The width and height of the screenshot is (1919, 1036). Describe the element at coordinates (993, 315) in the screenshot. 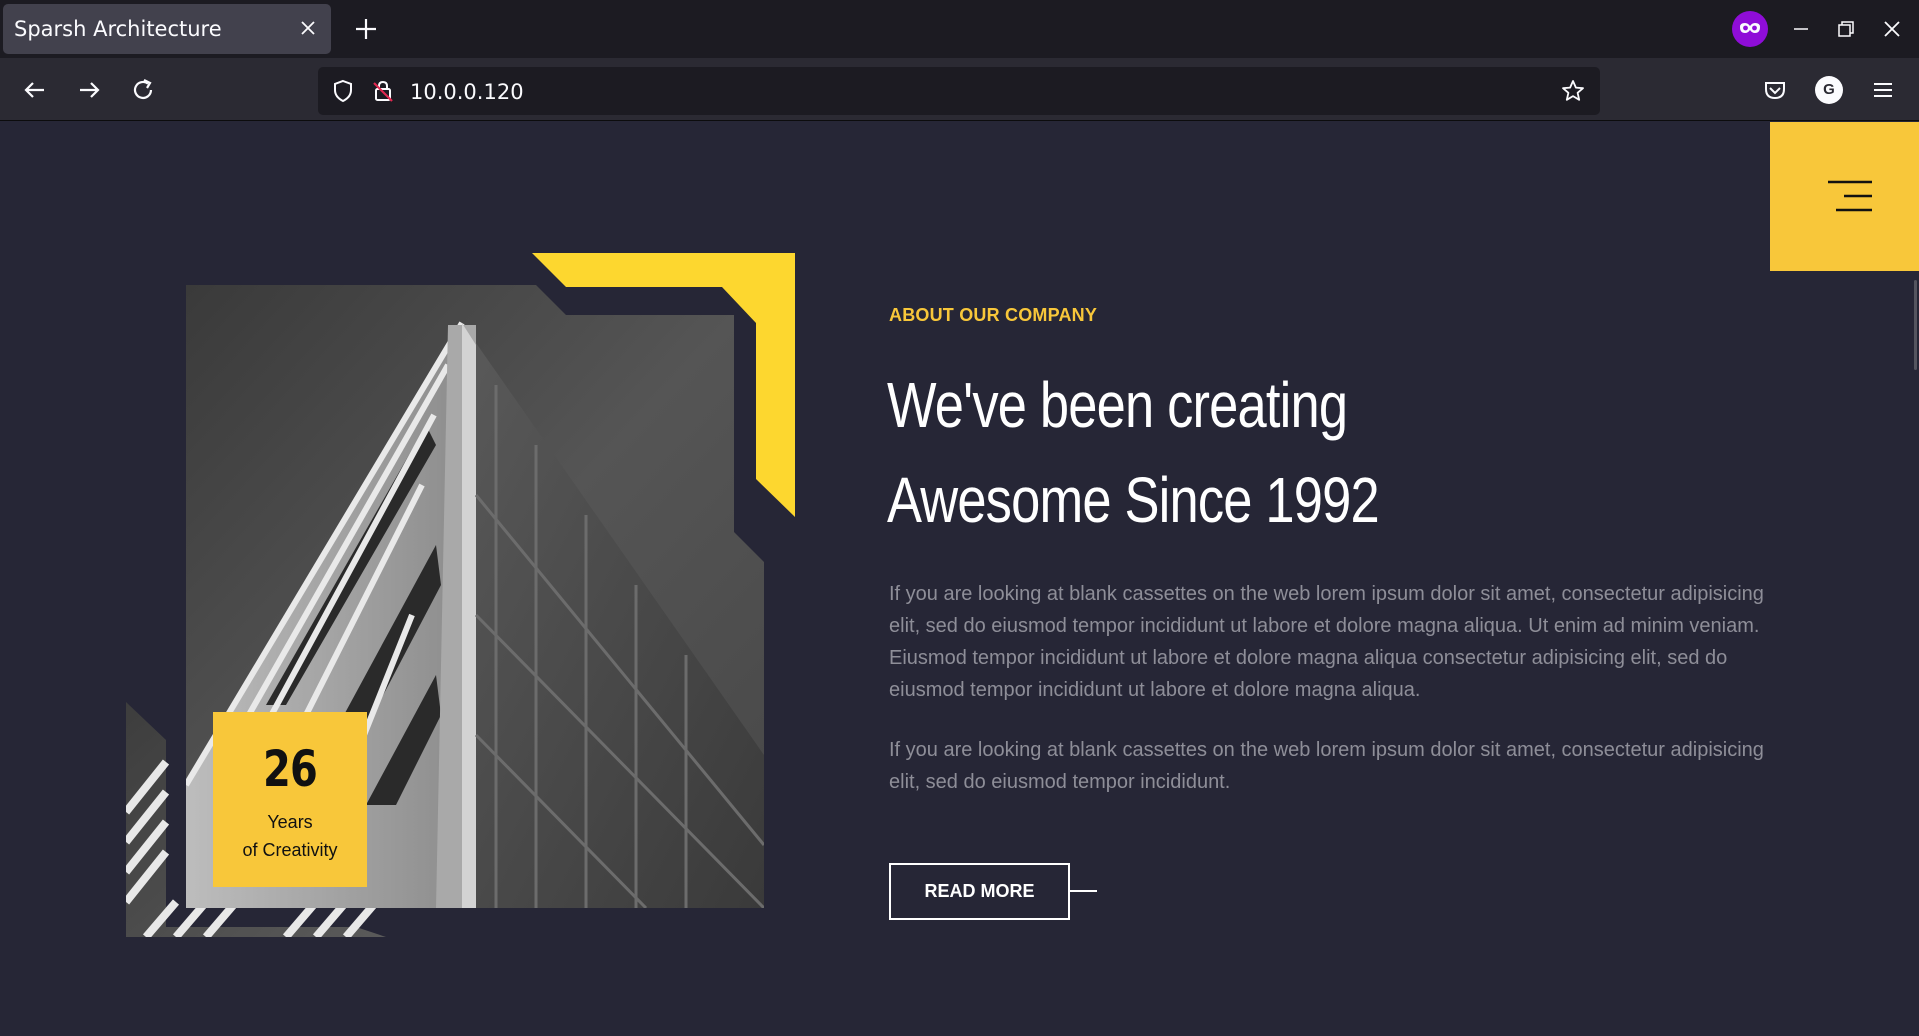

I see `section-eyebrow: ABOUT OUR COMPANY` at that location.